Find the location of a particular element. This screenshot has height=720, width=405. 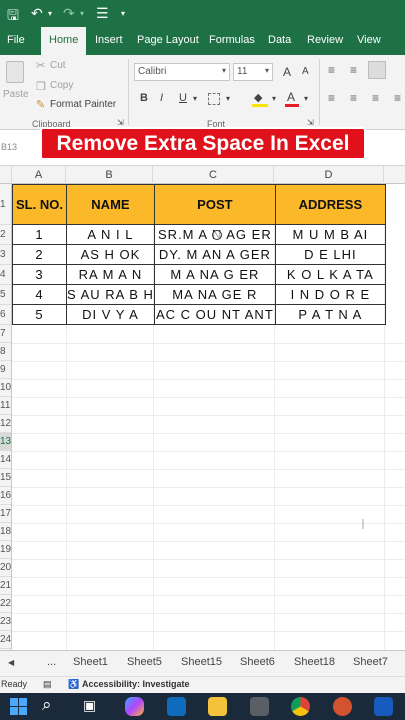

tab-formulas: Formulas is located at coordinates (232, 40).